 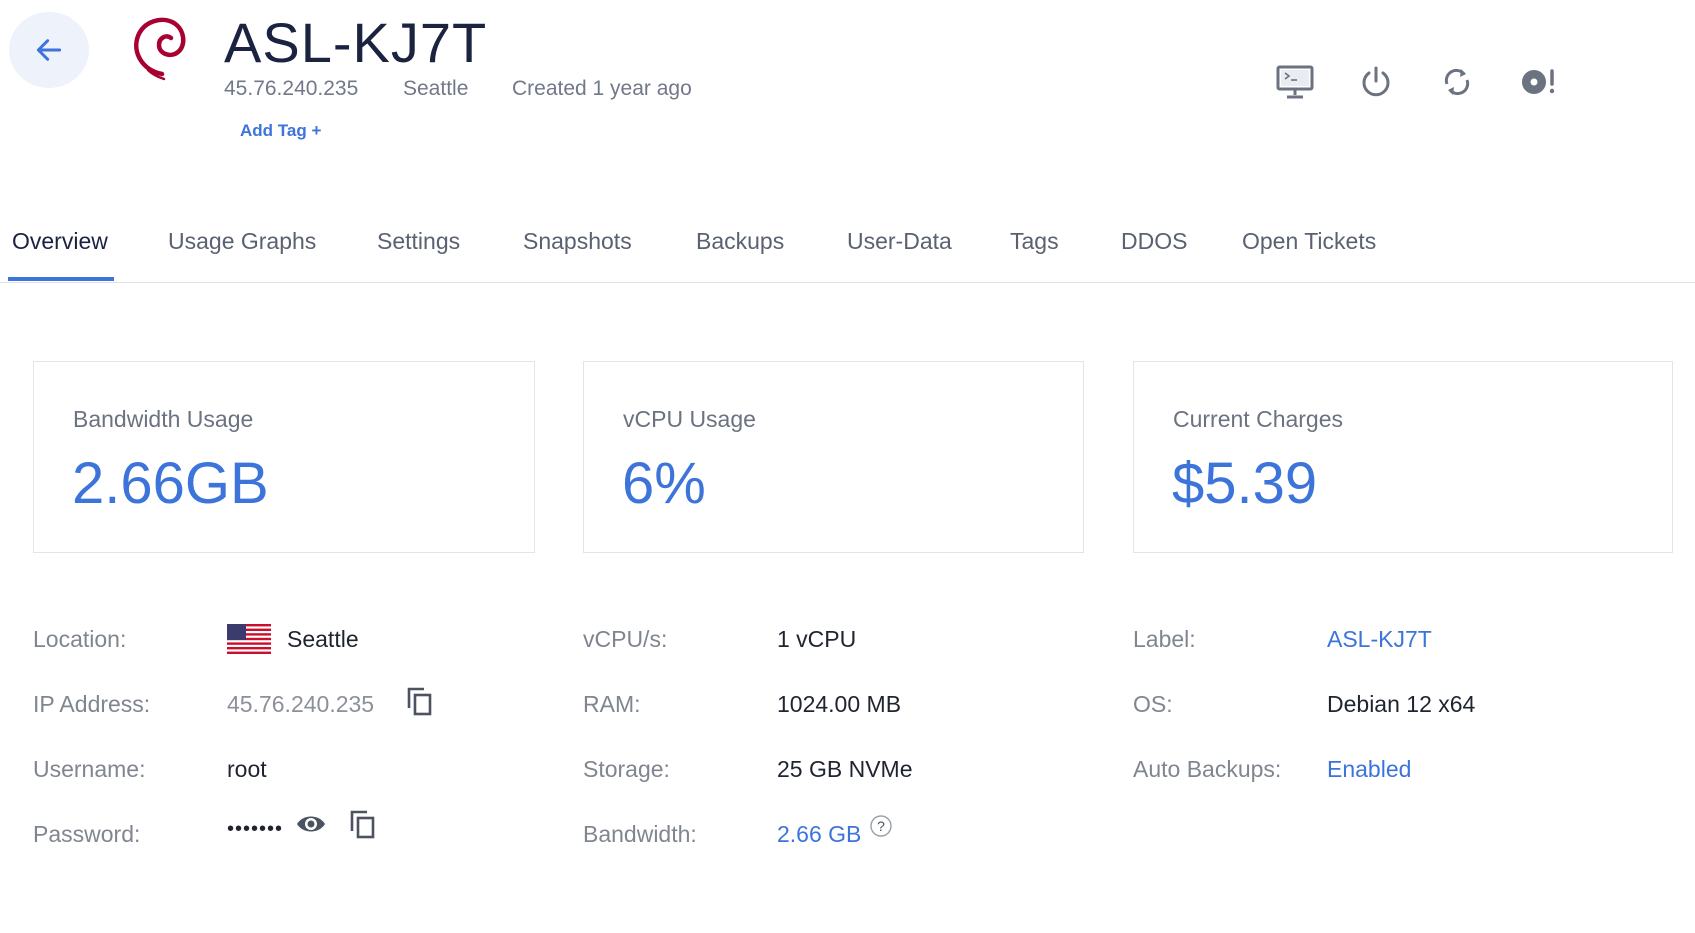 What do you see at coordinates (80, 639) in the screenshot?
I see `location-label: Location:` at bounding box center [80, 639].